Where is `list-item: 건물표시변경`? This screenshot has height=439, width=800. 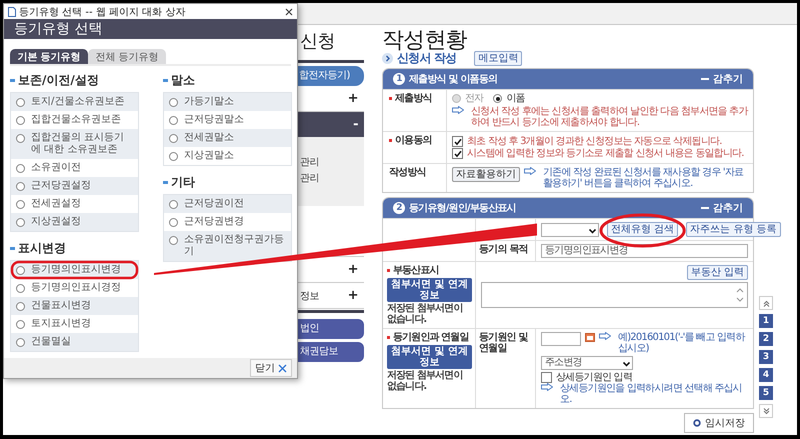 list-item: 건물표시변경 is located at coordinates (74, 306).